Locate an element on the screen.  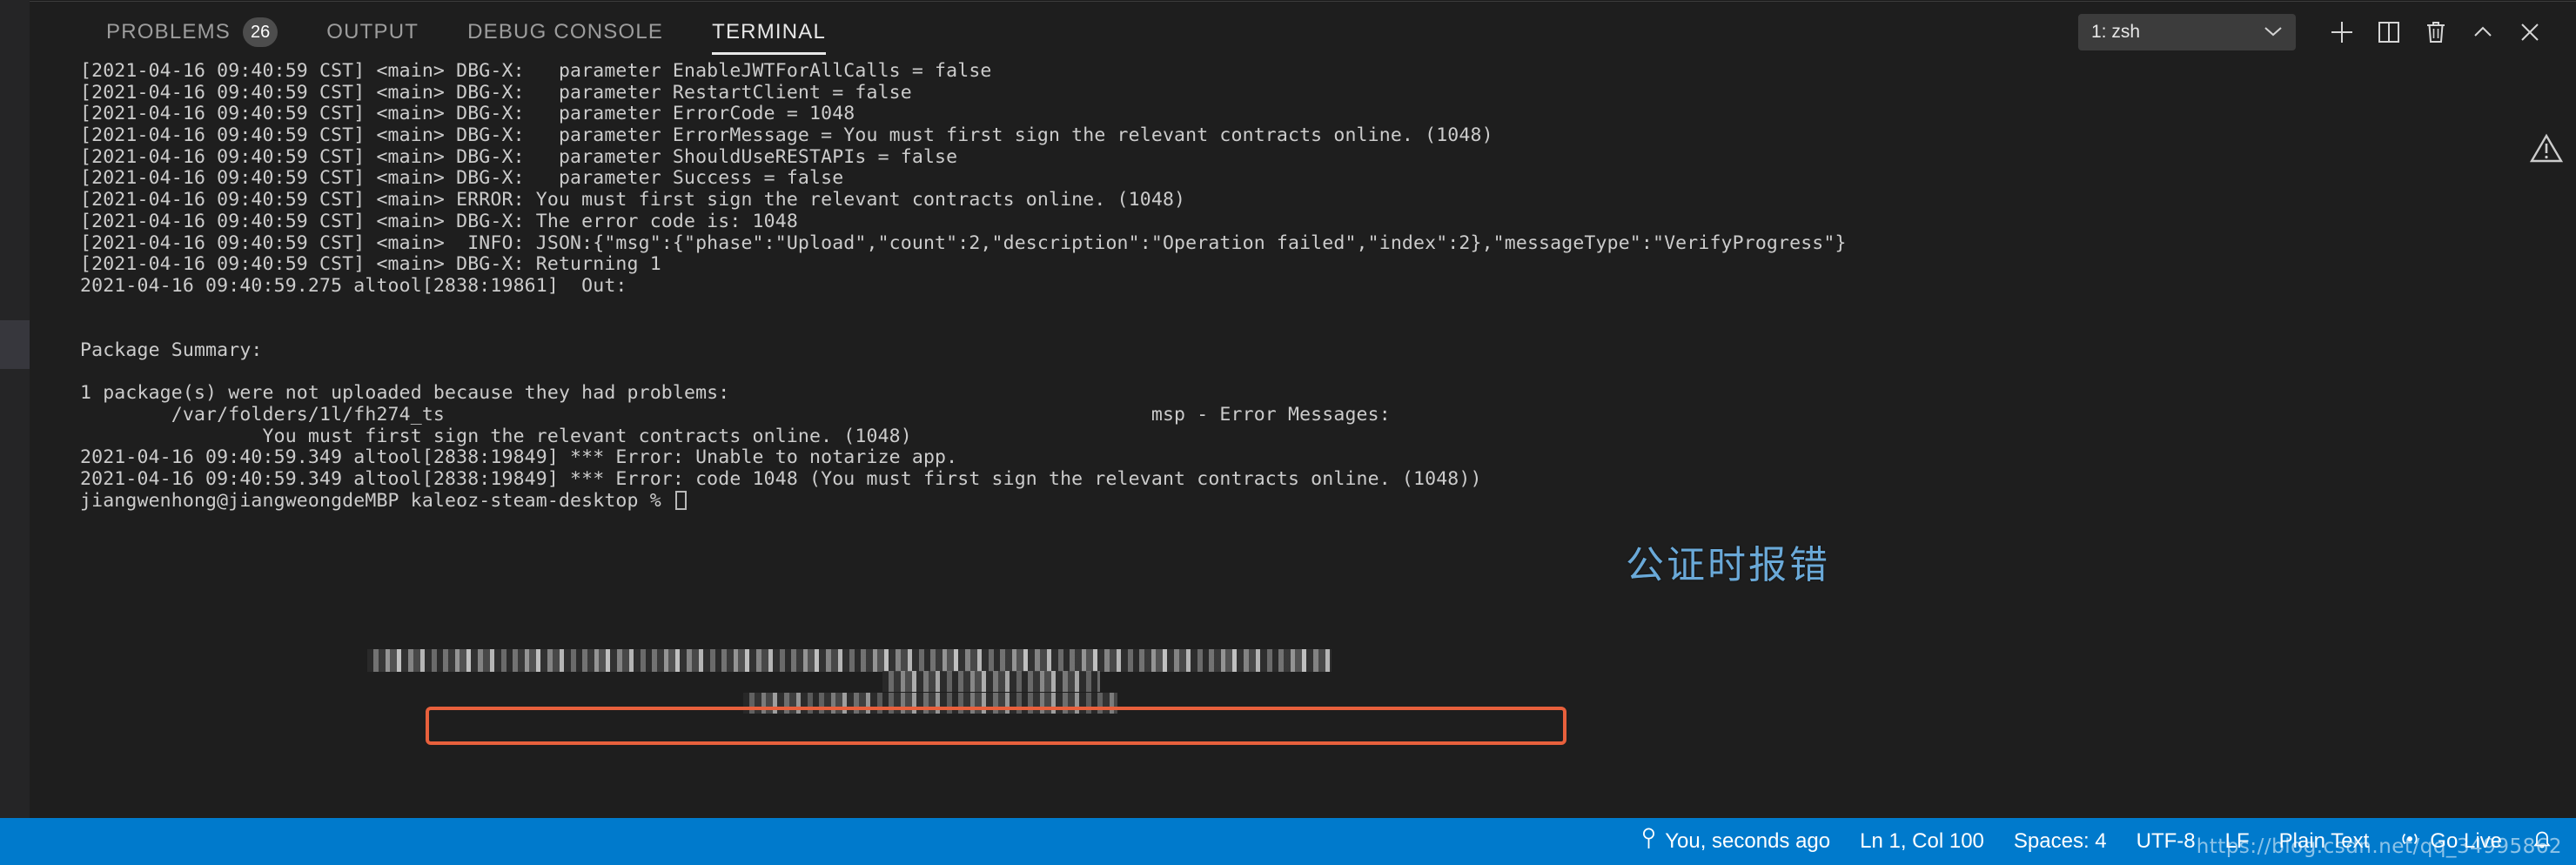
cursor-position-status: Ln 1, Col 100 is located at coordinates (1922, 841).